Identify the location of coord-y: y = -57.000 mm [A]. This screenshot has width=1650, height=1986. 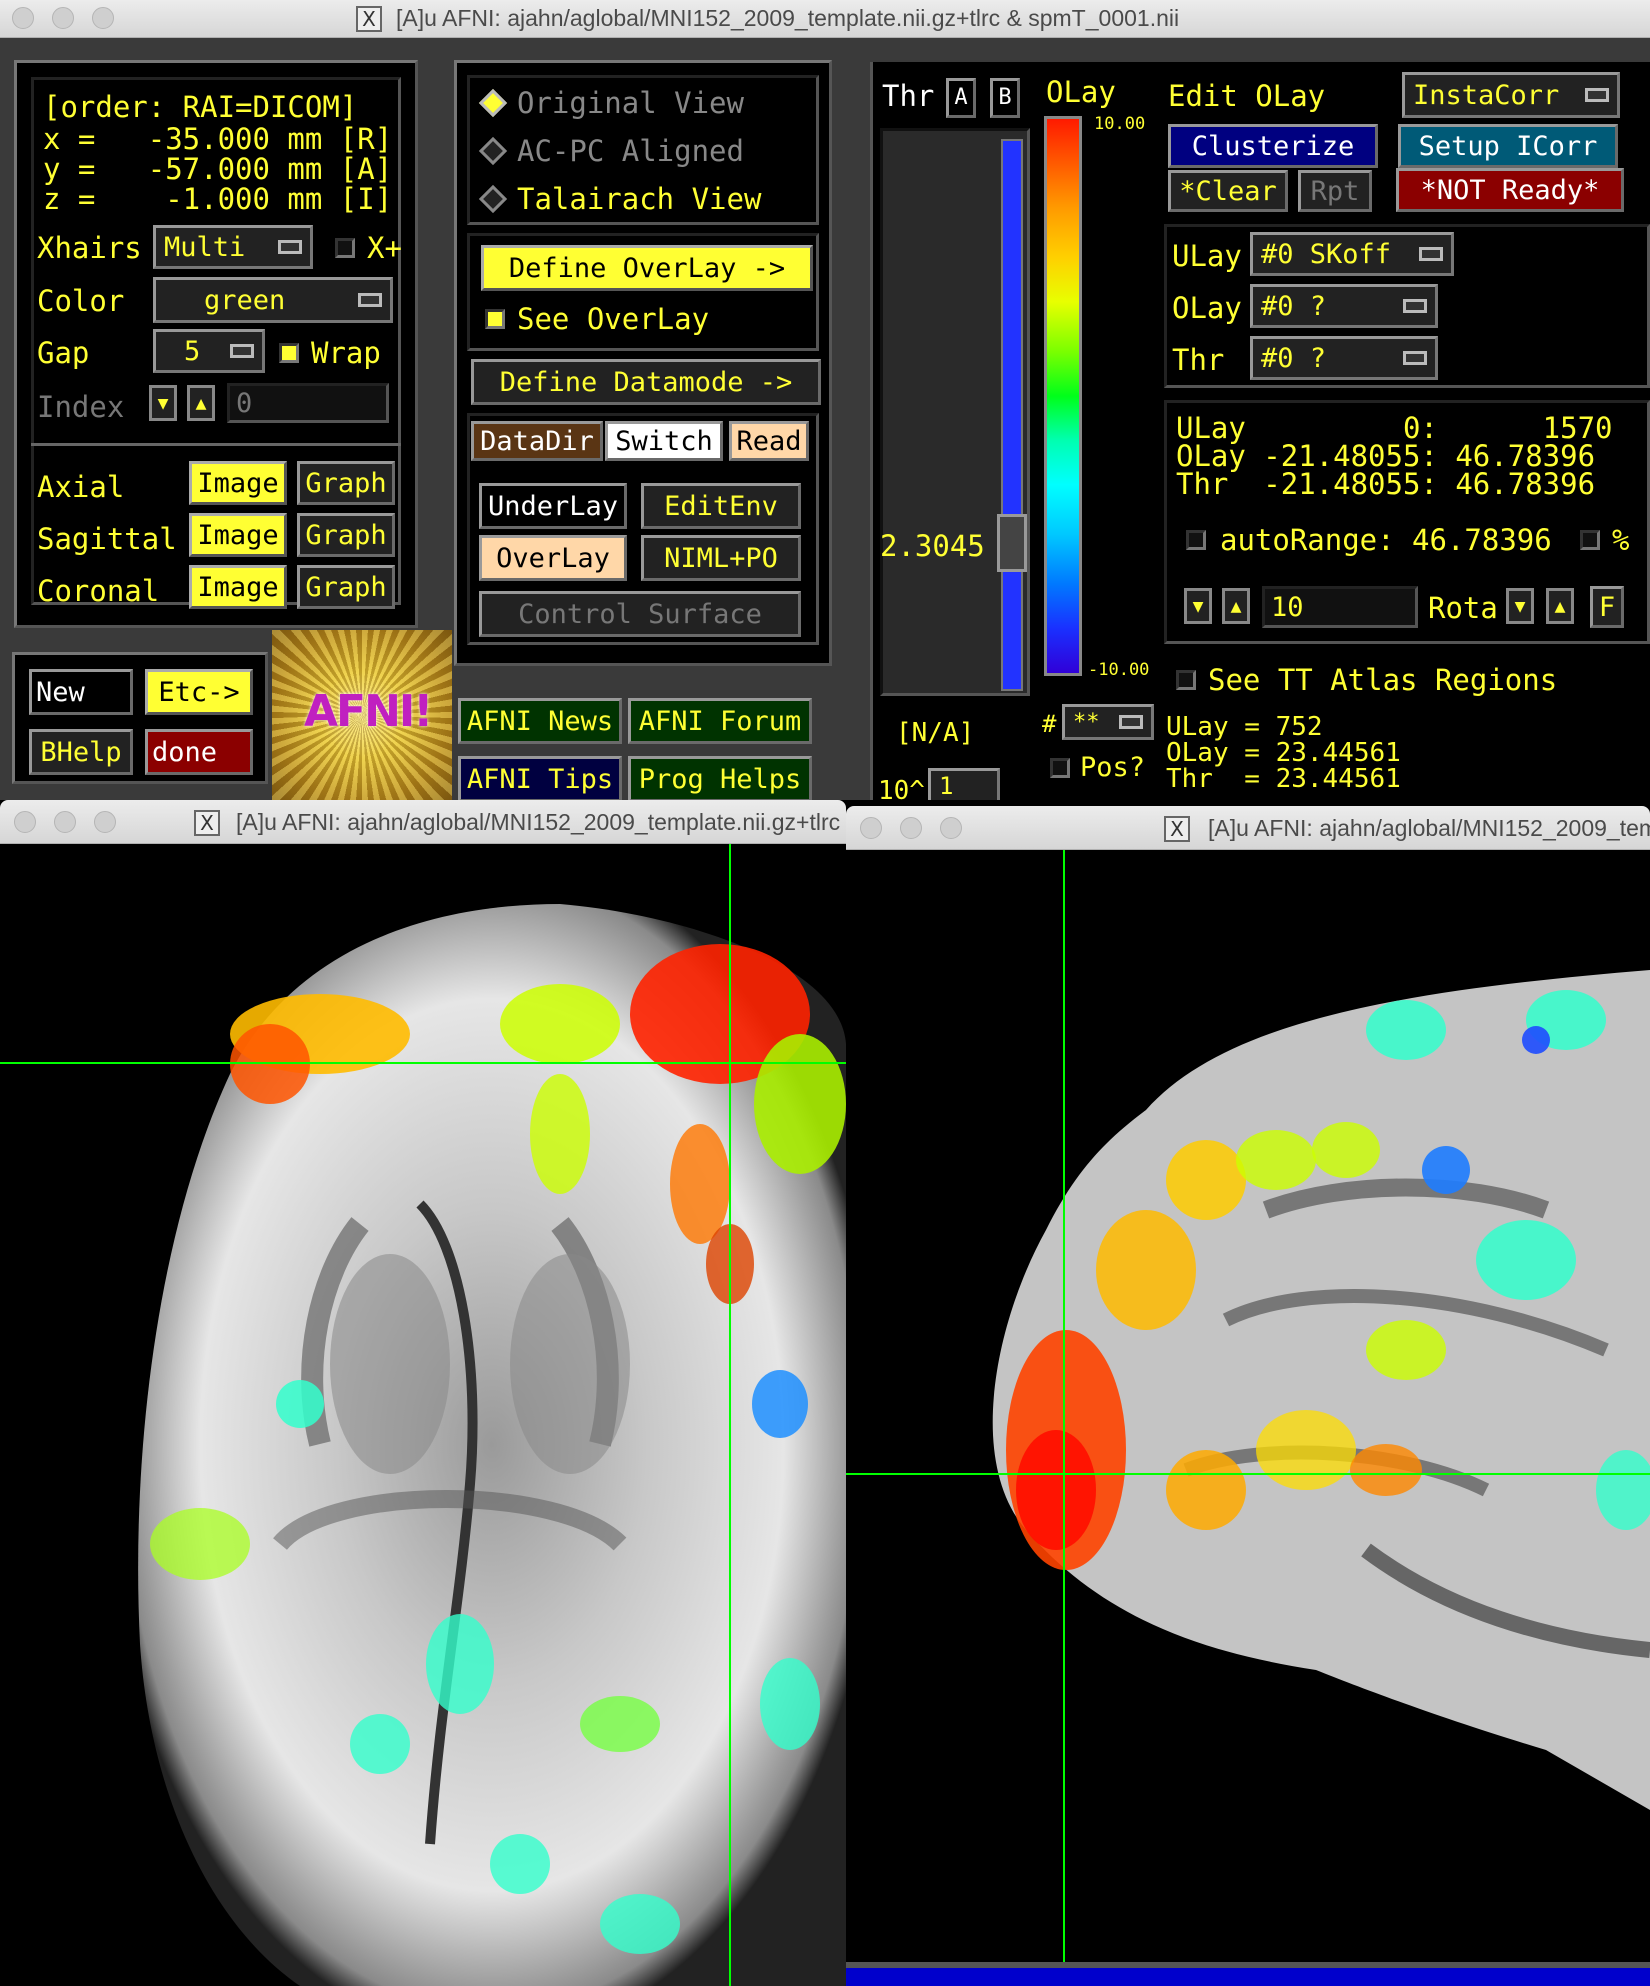
(217, 169).